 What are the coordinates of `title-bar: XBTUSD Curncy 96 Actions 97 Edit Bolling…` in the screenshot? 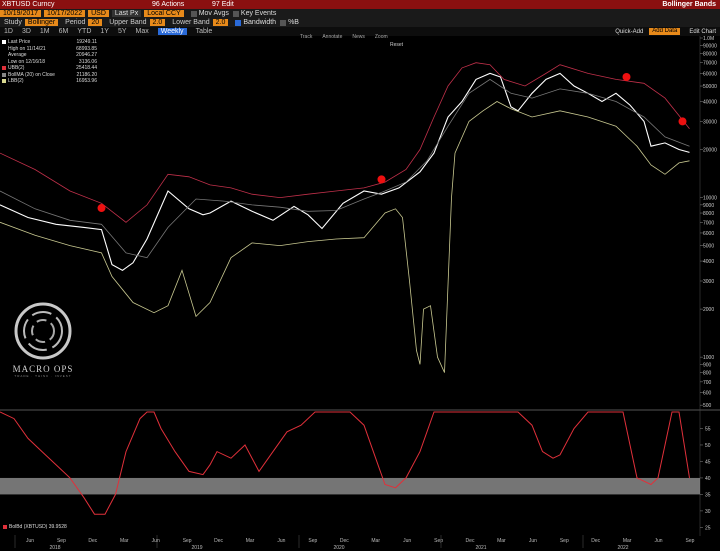 It's located at (360, 4).